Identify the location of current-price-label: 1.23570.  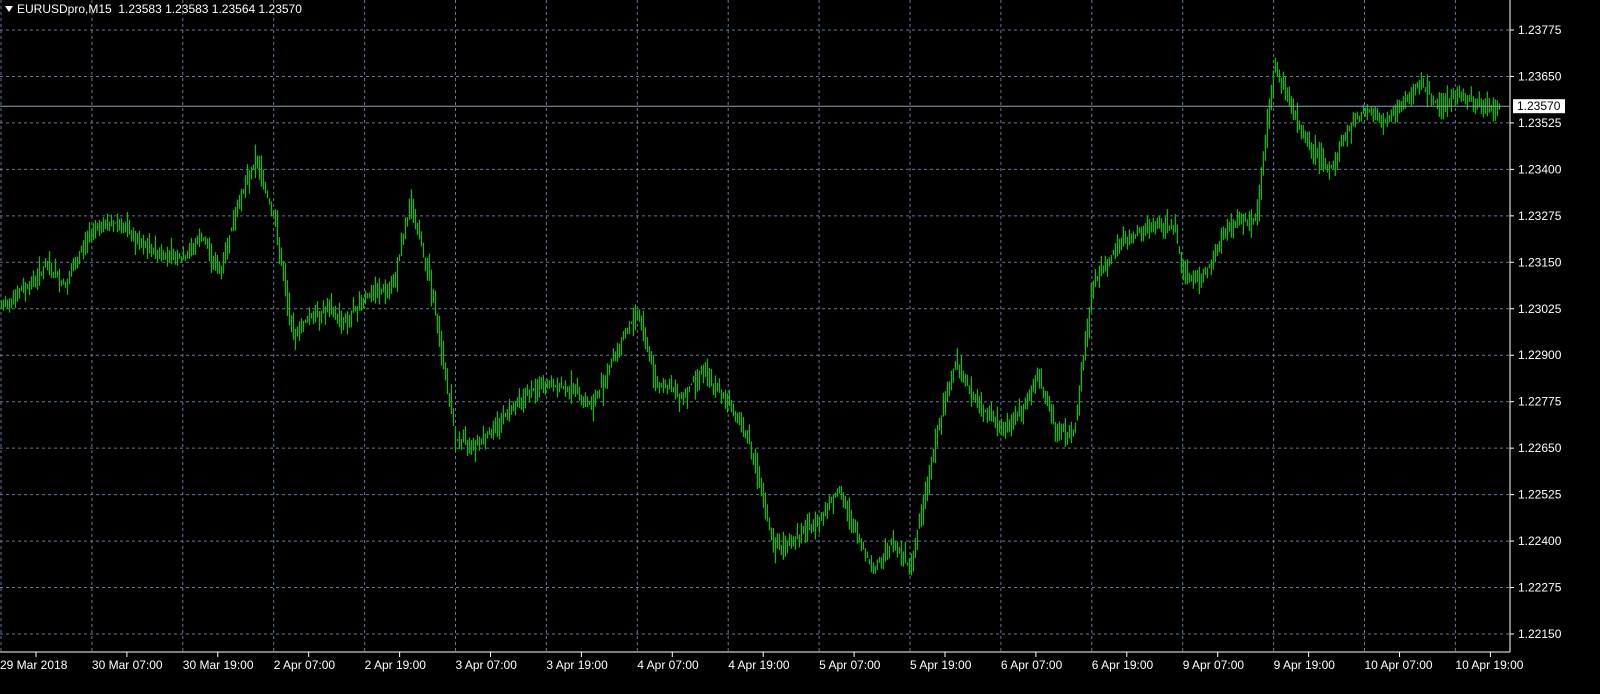
(1539, 106).